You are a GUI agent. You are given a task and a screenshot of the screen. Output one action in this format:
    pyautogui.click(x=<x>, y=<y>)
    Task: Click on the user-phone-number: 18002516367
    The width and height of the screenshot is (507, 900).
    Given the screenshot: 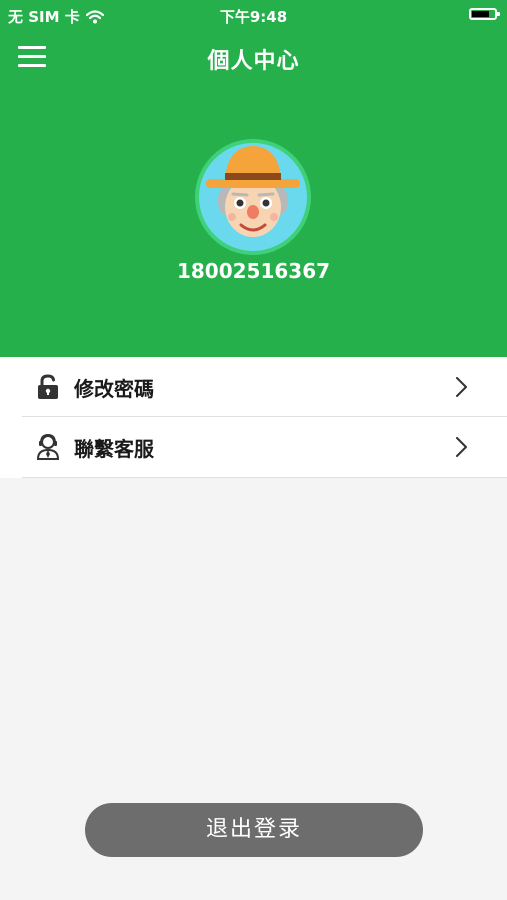 What is the action you would take?
    pyautogui.click(x=253, y=271)
    